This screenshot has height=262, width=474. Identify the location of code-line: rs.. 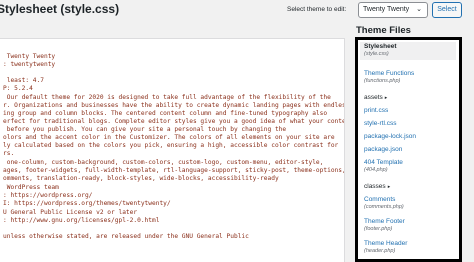
(9, 153).